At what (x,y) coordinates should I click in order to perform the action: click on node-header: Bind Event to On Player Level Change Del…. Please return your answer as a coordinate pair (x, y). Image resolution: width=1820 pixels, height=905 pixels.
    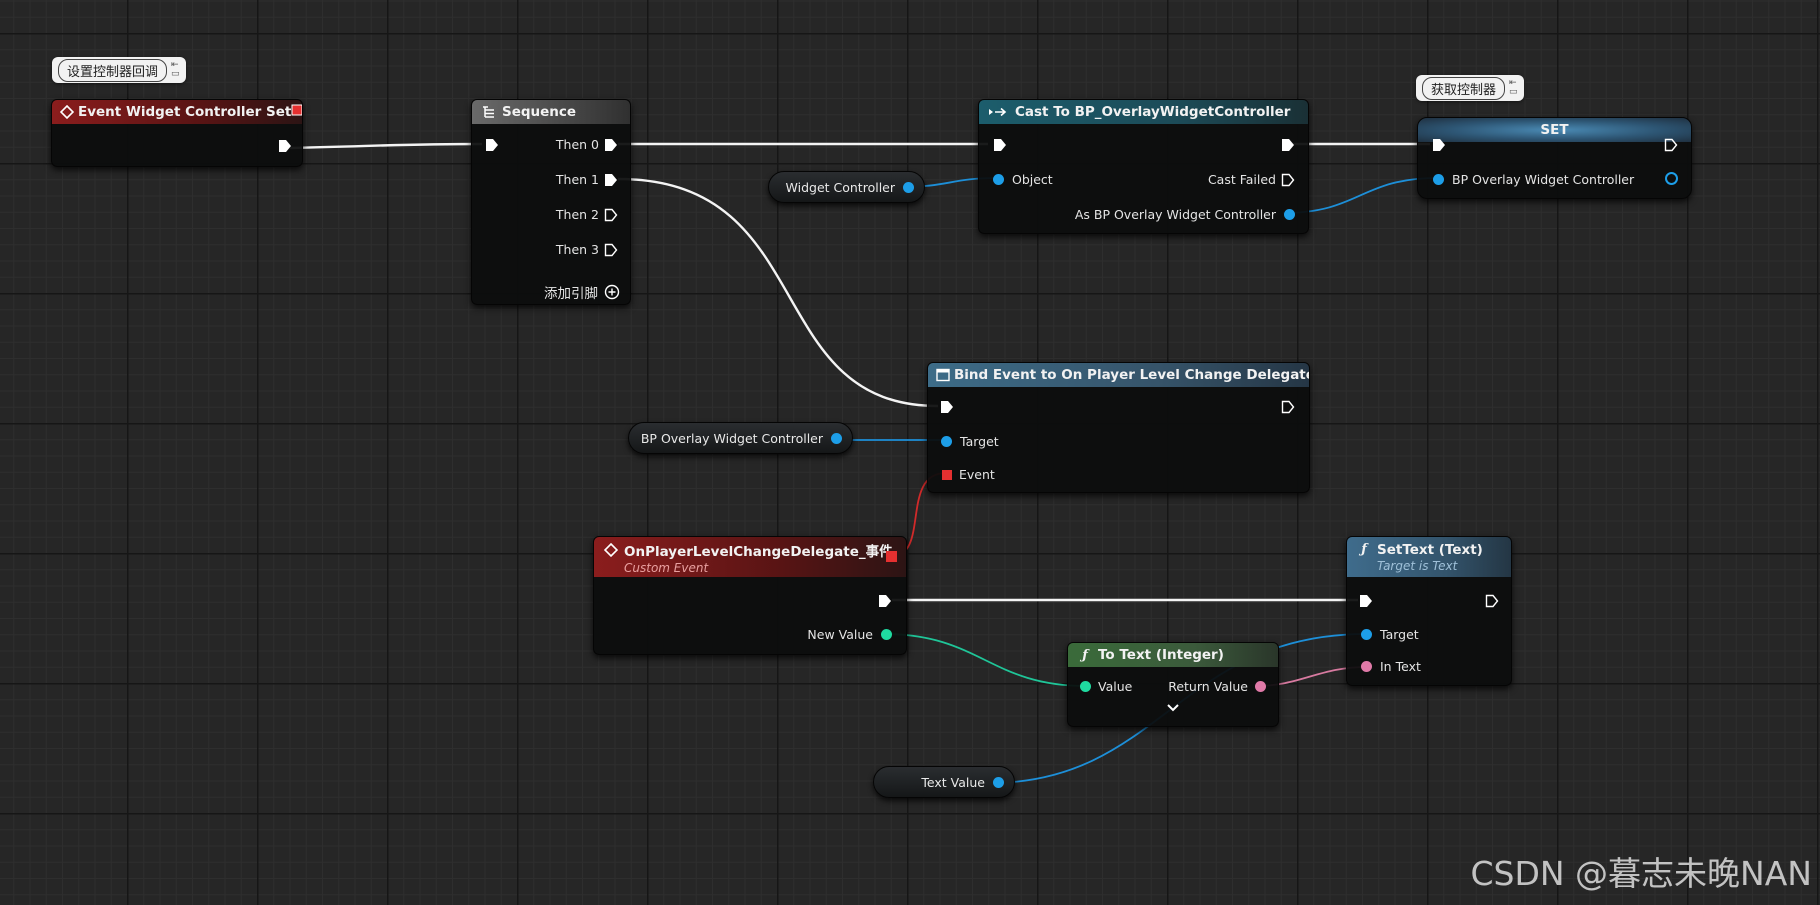
    Looking at the image, I should click on (1118, 375).